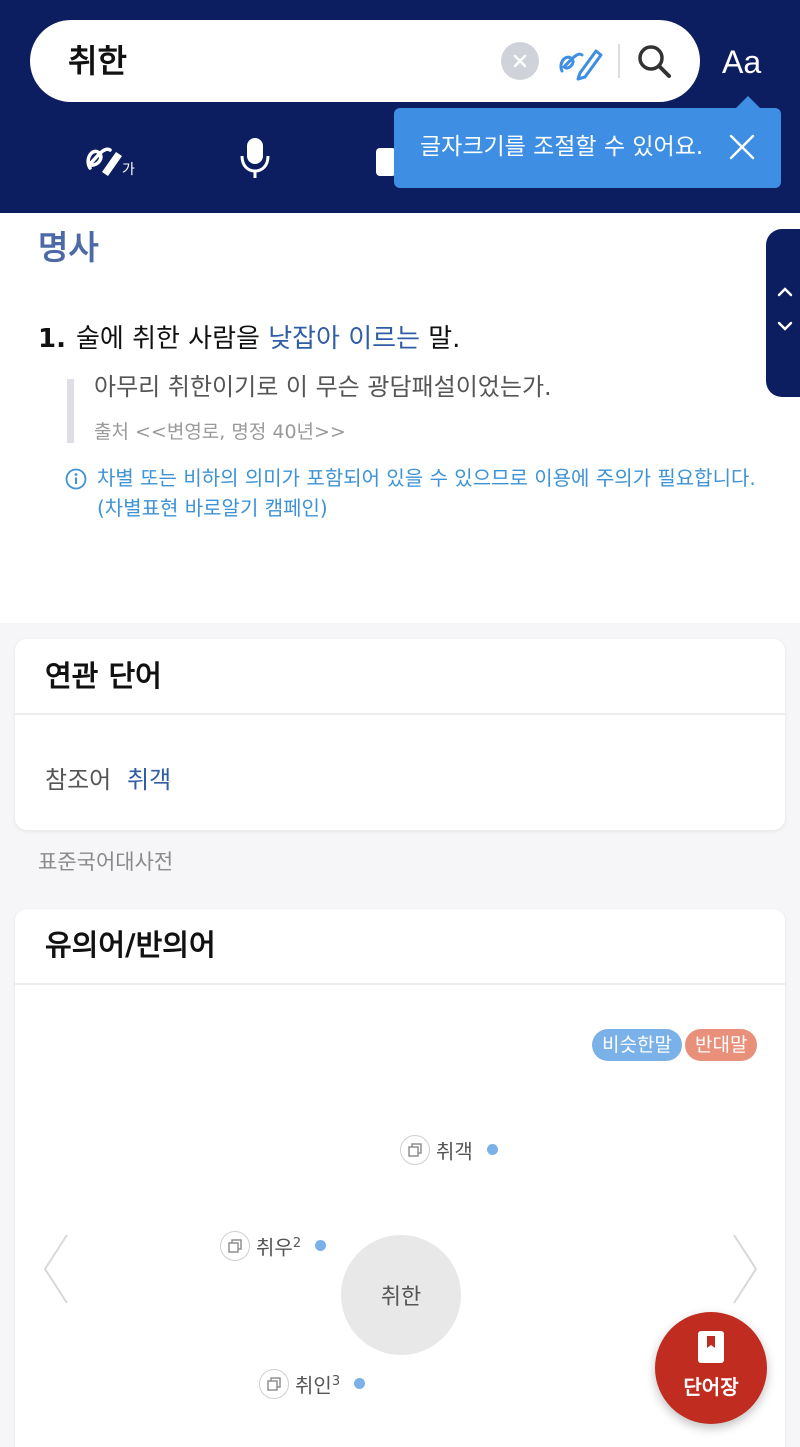  I want to click on bookmark-book-icon, so click(711, 1347).